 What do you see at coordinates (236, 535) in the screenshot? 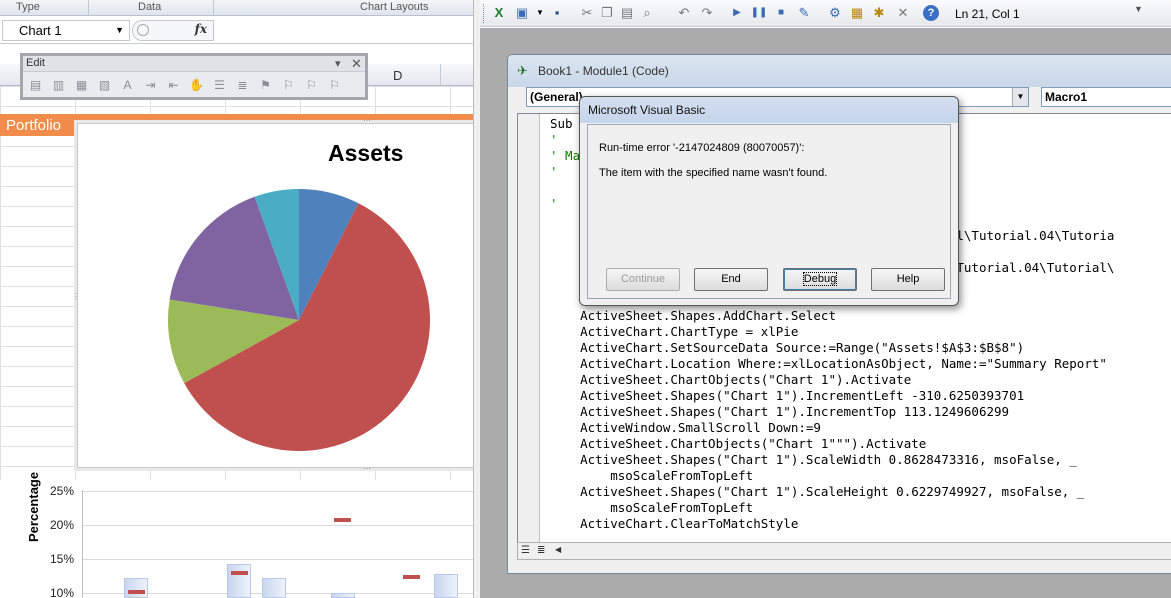
I see `percentage-bar-chart: Percentage 25% 20% 15% 10%` at bounding box center [236, 535].